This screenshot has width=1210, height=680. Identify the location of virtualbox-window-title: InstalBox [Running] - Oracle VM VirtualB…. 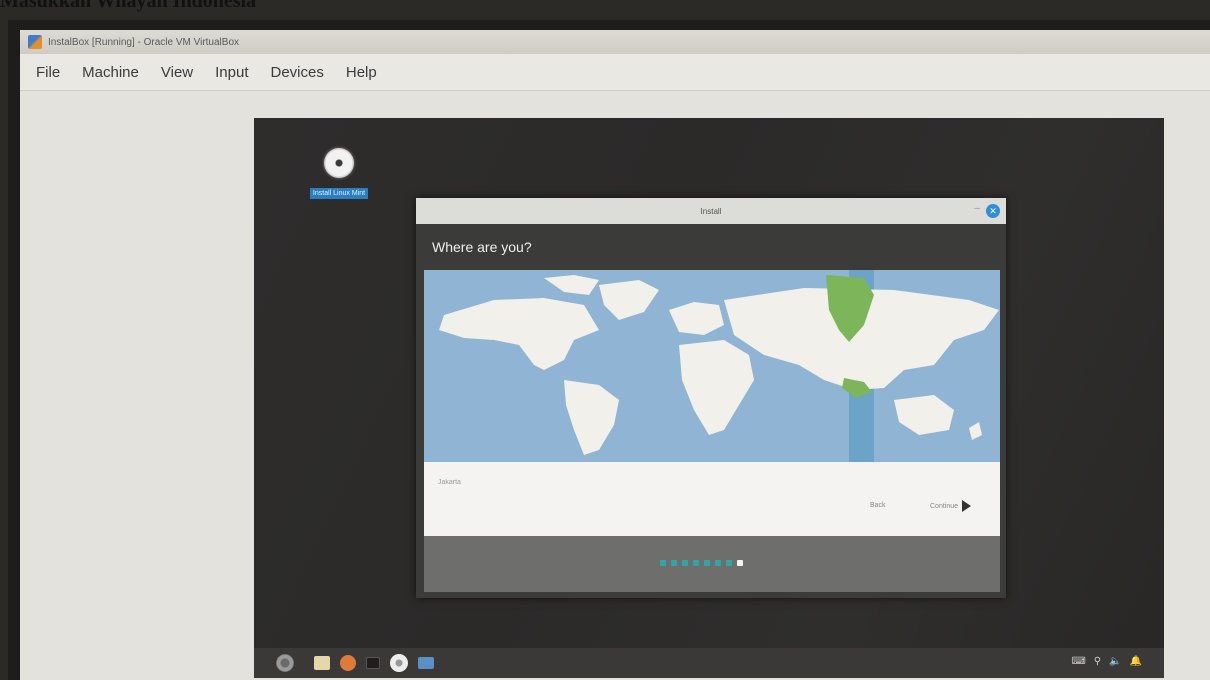
(144, 42).